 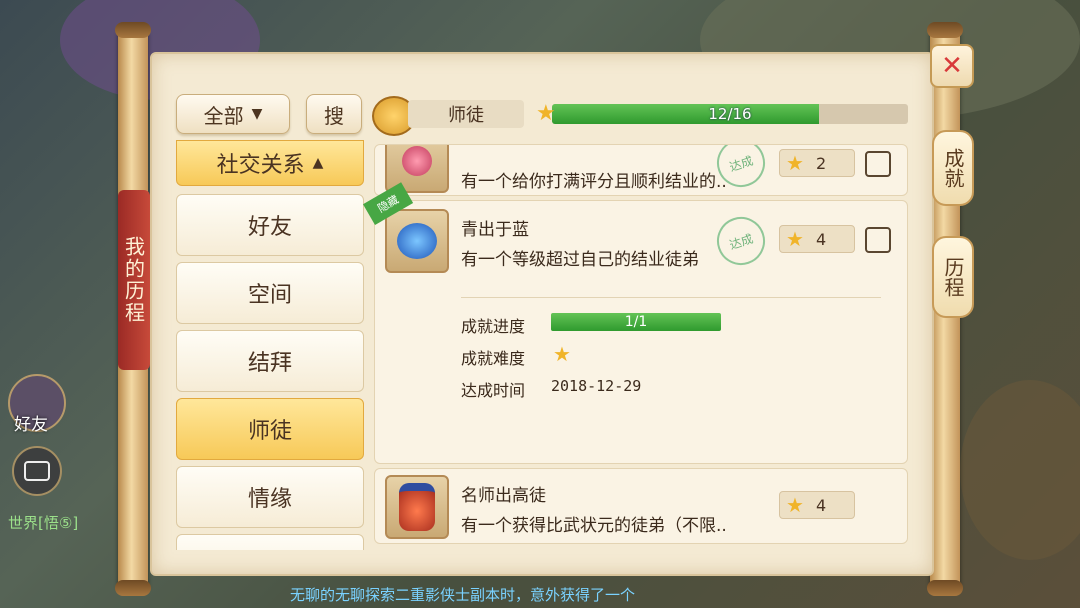 What do you see at coordinates (318, 163) in the screenshot?
I see `chevron-up-icon: ▲` at bounding box center [318, 163].